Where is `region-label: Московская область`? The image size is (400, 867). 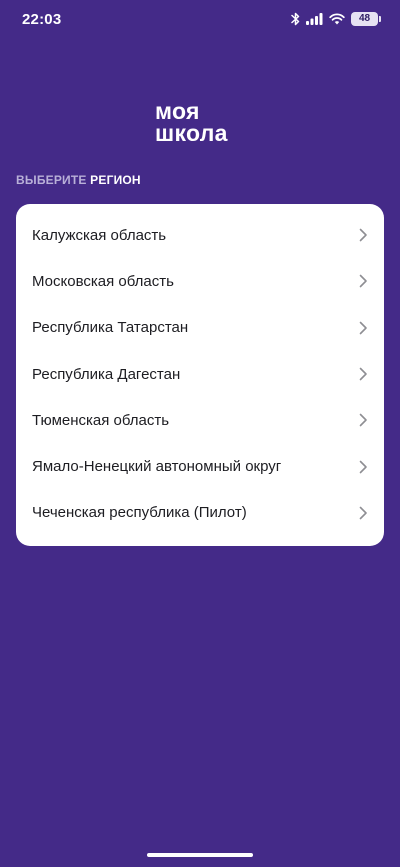
region-label: Московская область is located at coordinates (103, 281).